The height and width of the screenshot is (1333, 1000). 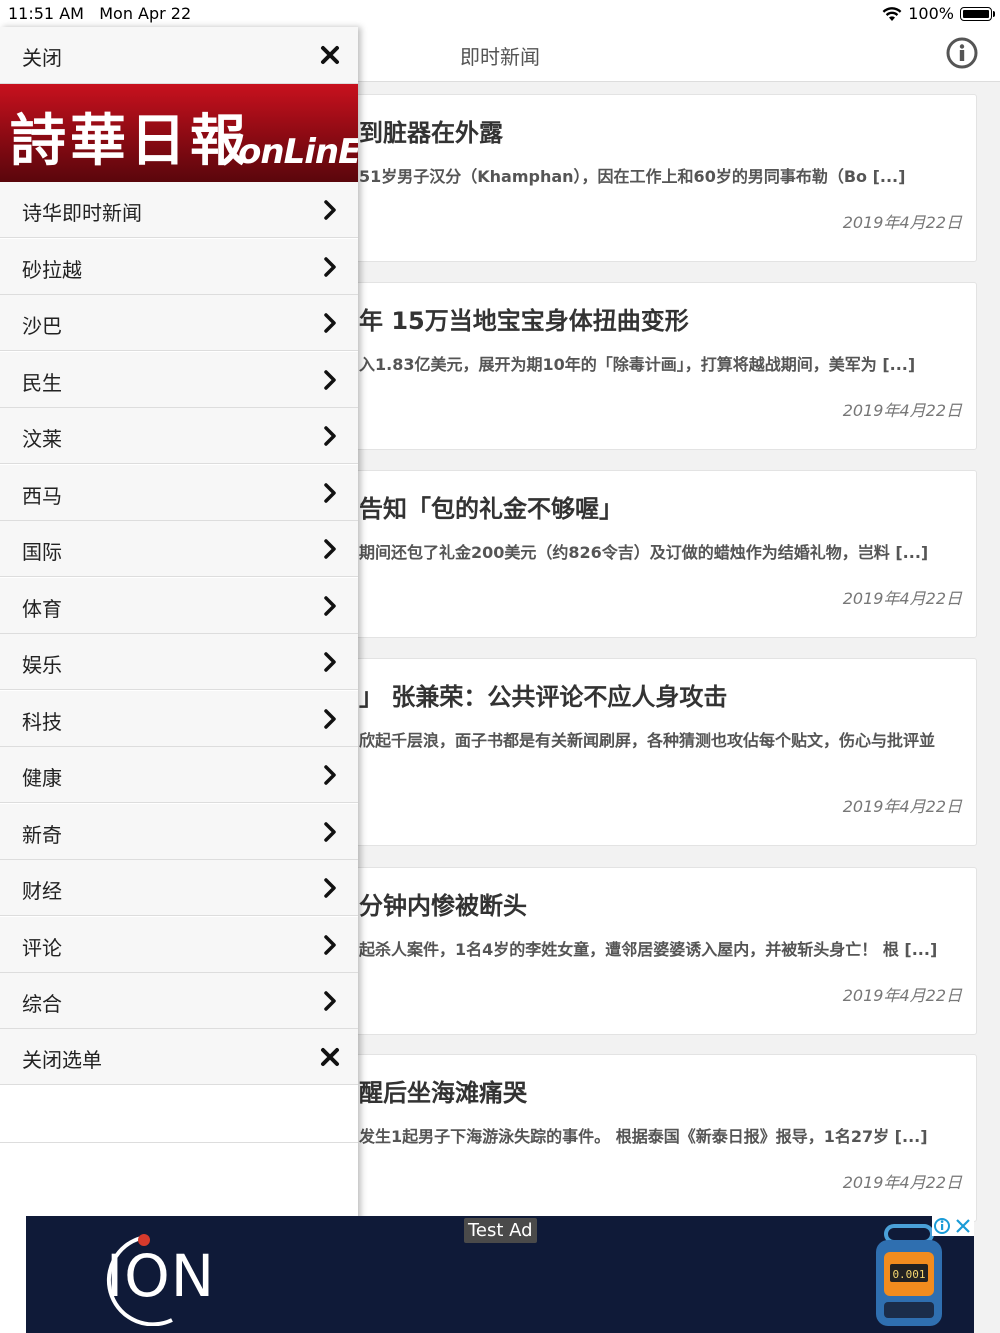 I want to click on article-title: 醒后坐海滩痛哭, so click(x=443, y=1090).